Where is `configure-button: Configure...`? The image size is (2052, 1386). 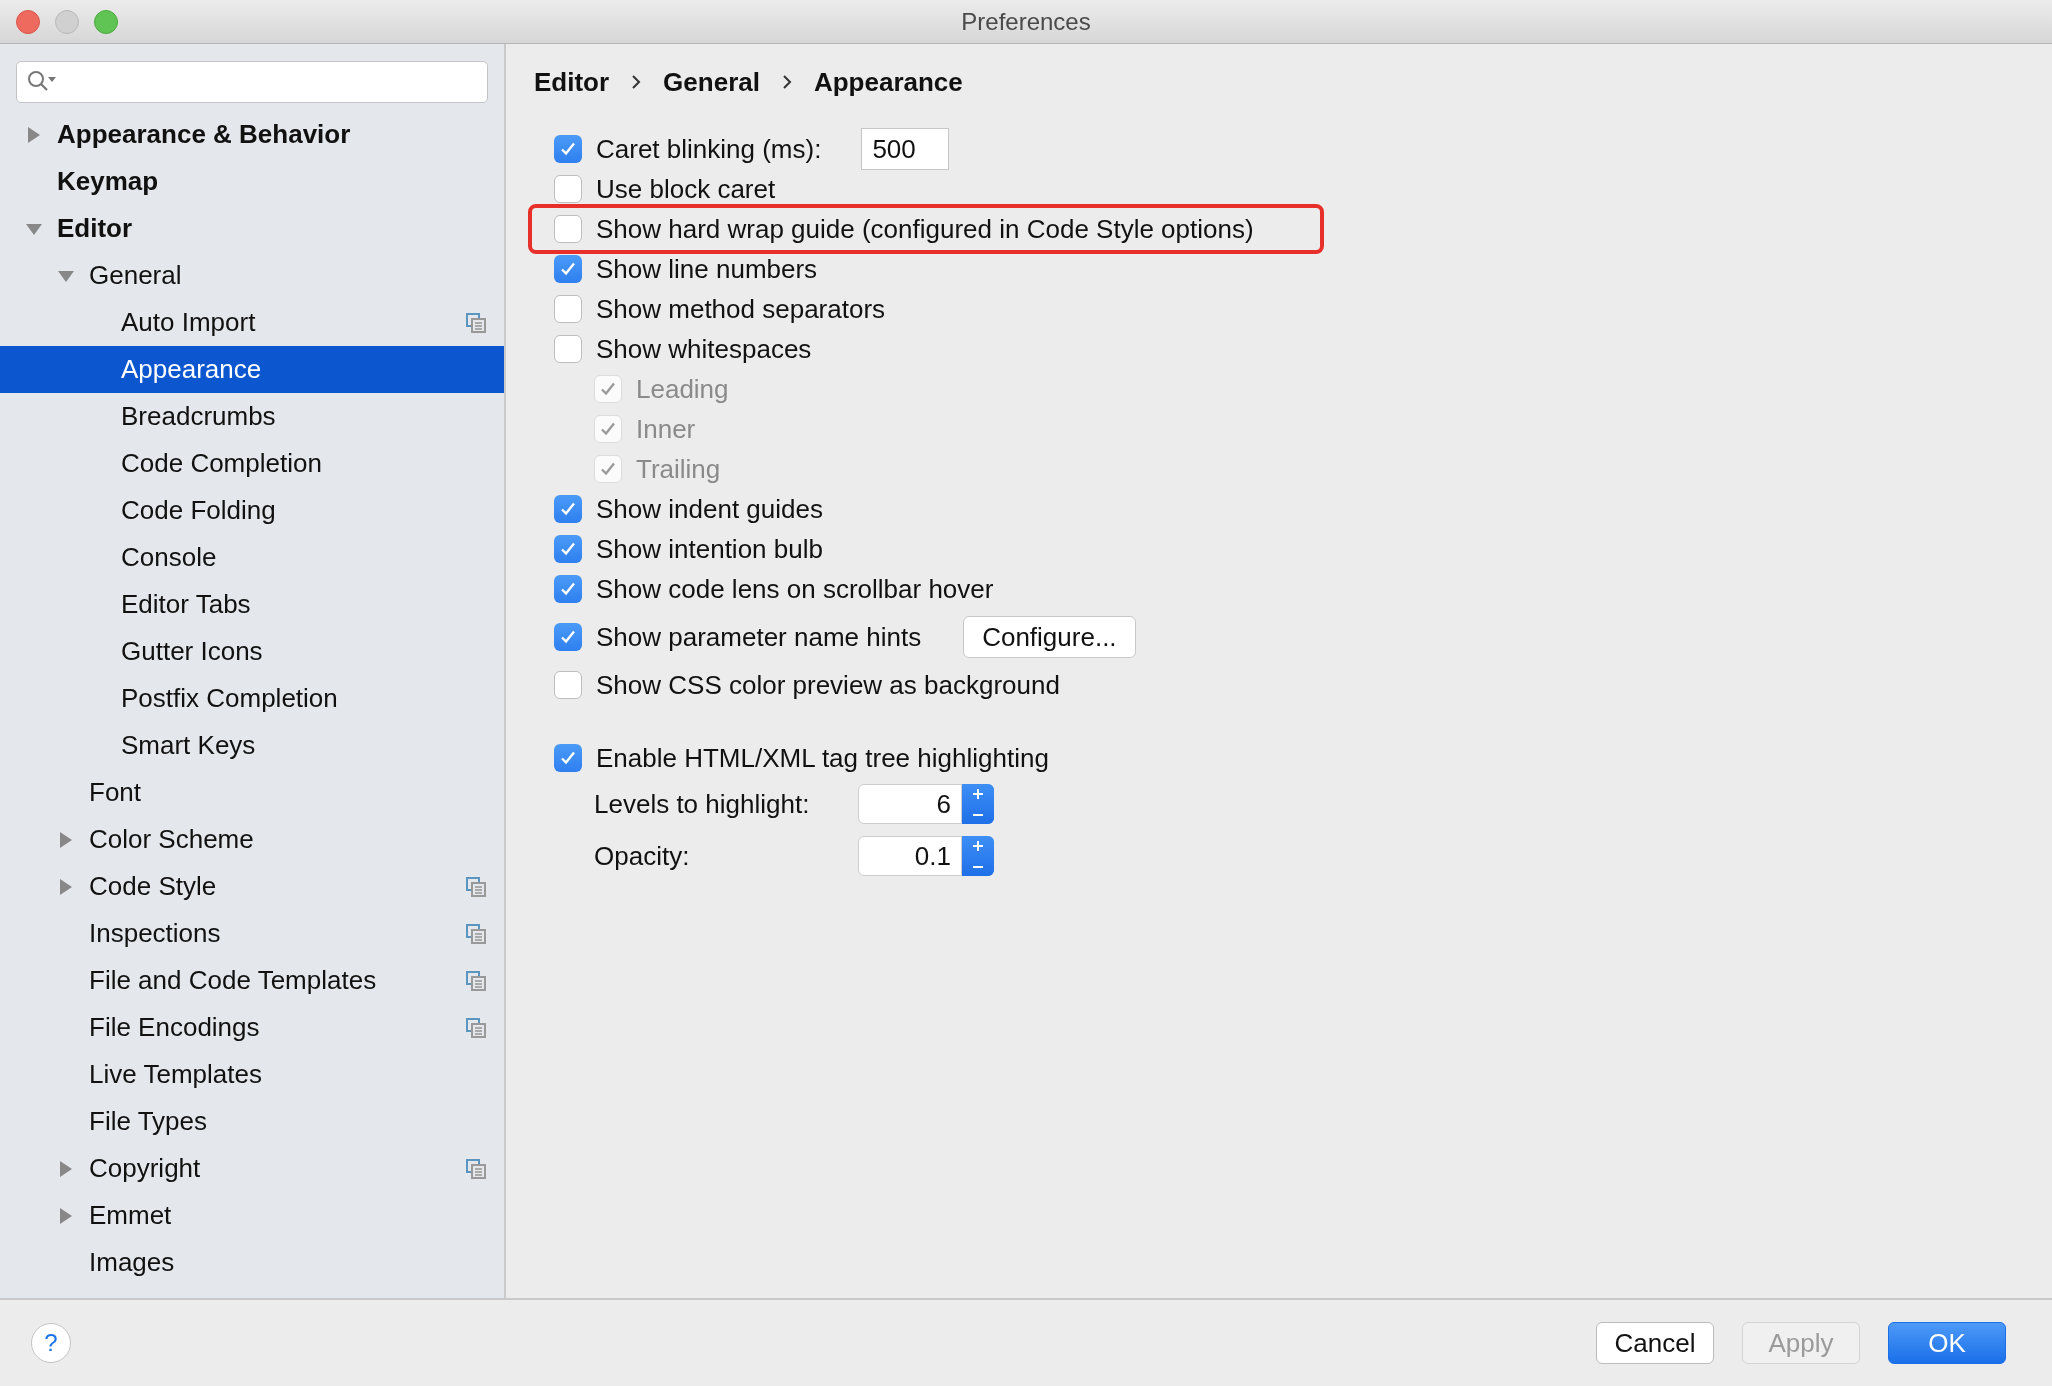
configure-button: Configure... is located at coordinates (1049, 637).